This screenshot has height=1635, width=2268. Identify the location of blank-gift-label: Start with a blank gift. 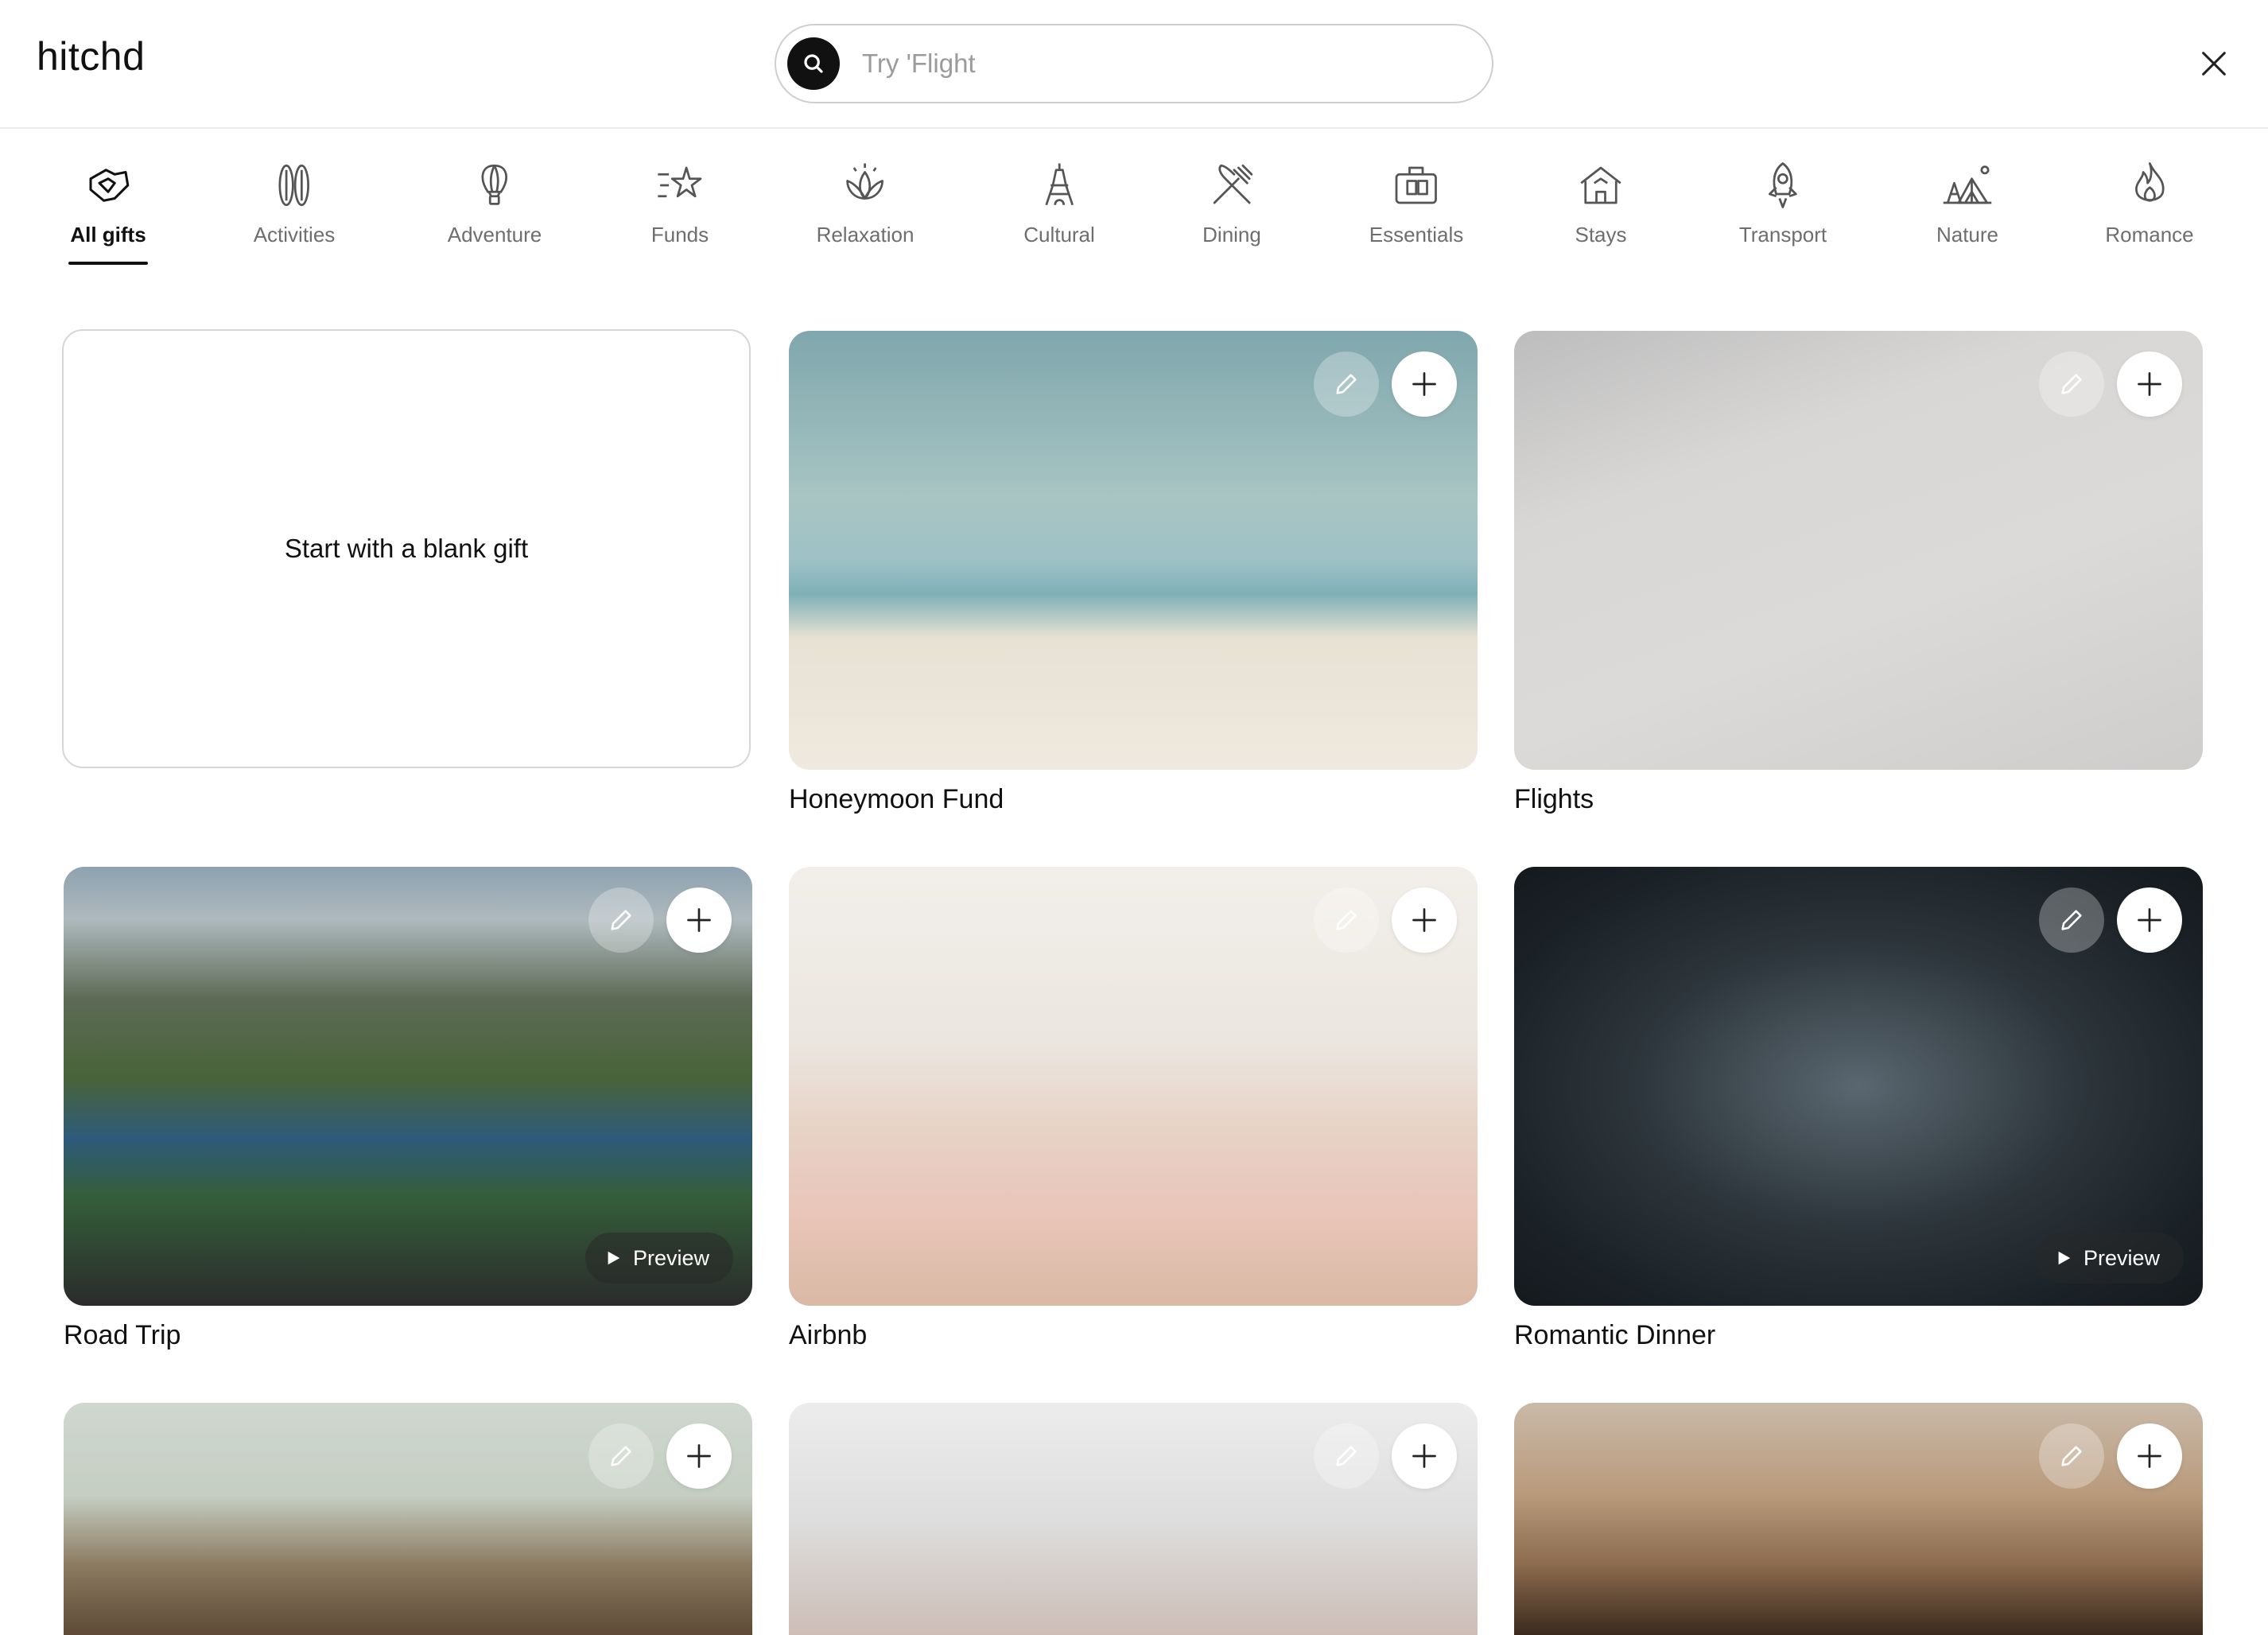
(406, 548).